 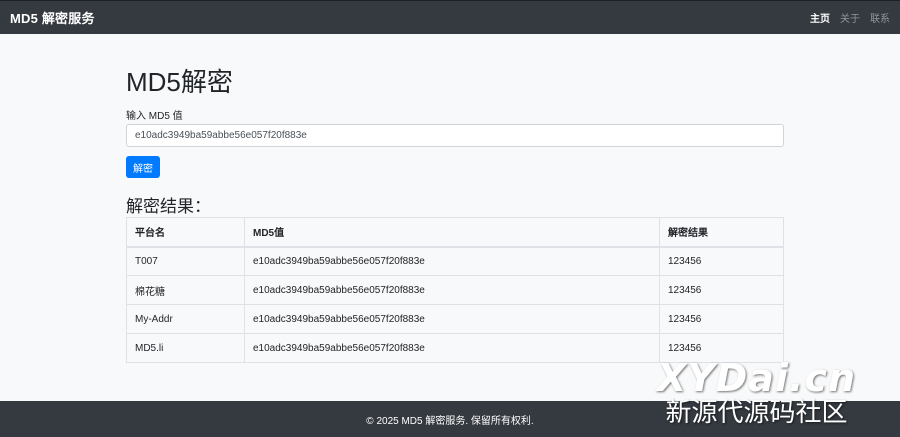 What do you see at coordinates (185, 348) in the screenshot?
I see `cell-platform: MD5.li` at bounding box center [185, 348].